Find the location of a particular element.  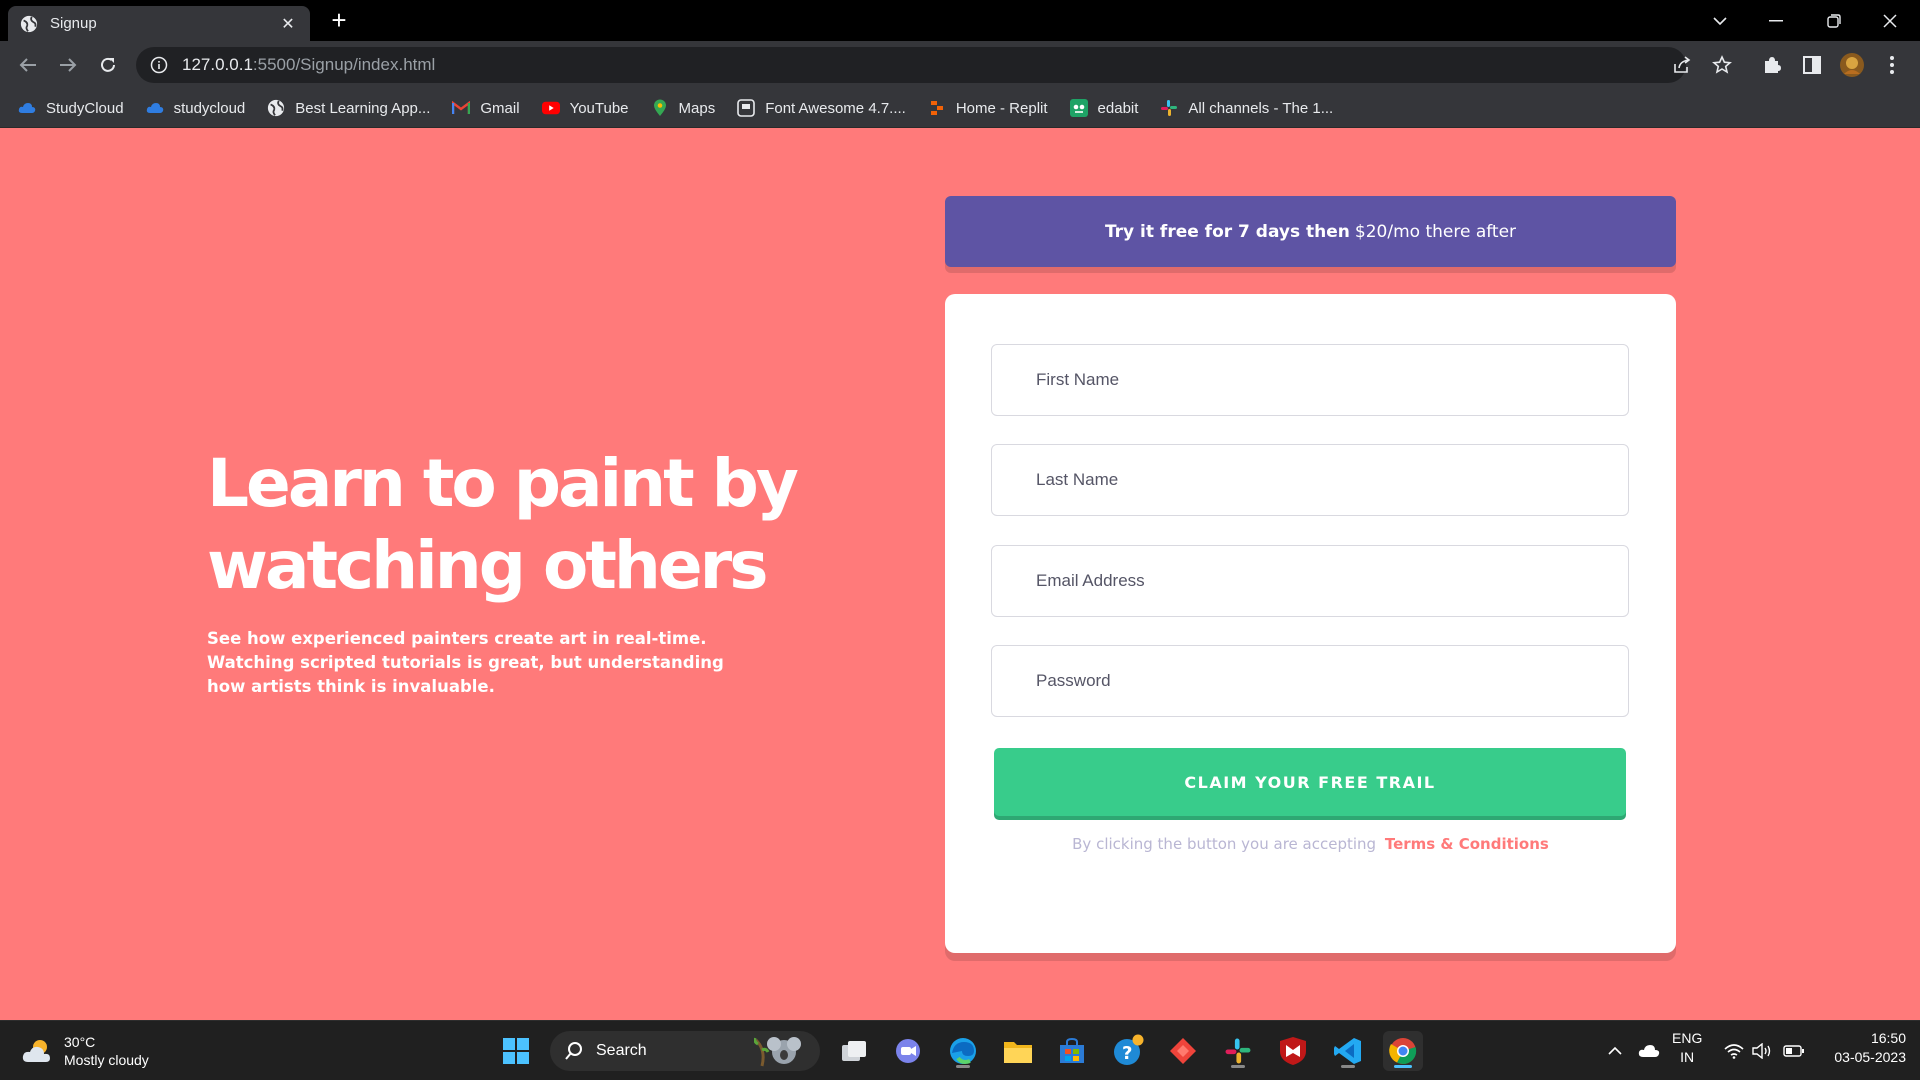

site-info-icon is located at coordinates (159, 65).